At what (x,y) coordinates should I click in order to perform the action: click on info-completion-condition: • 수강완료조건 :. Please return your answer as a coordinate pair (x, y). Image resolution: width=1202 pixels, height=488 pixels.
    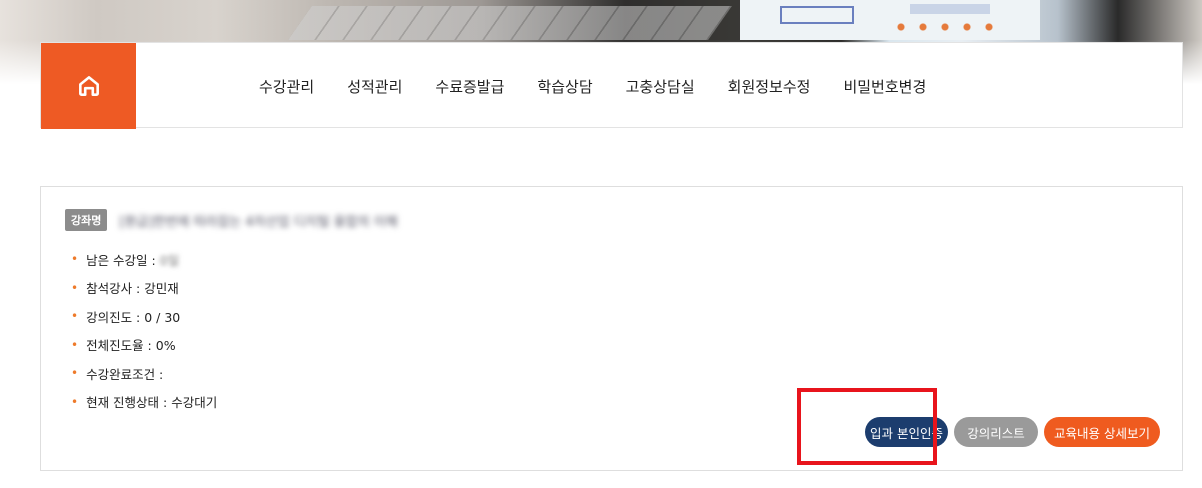
    Looking at the image, I should click on (144, 373).